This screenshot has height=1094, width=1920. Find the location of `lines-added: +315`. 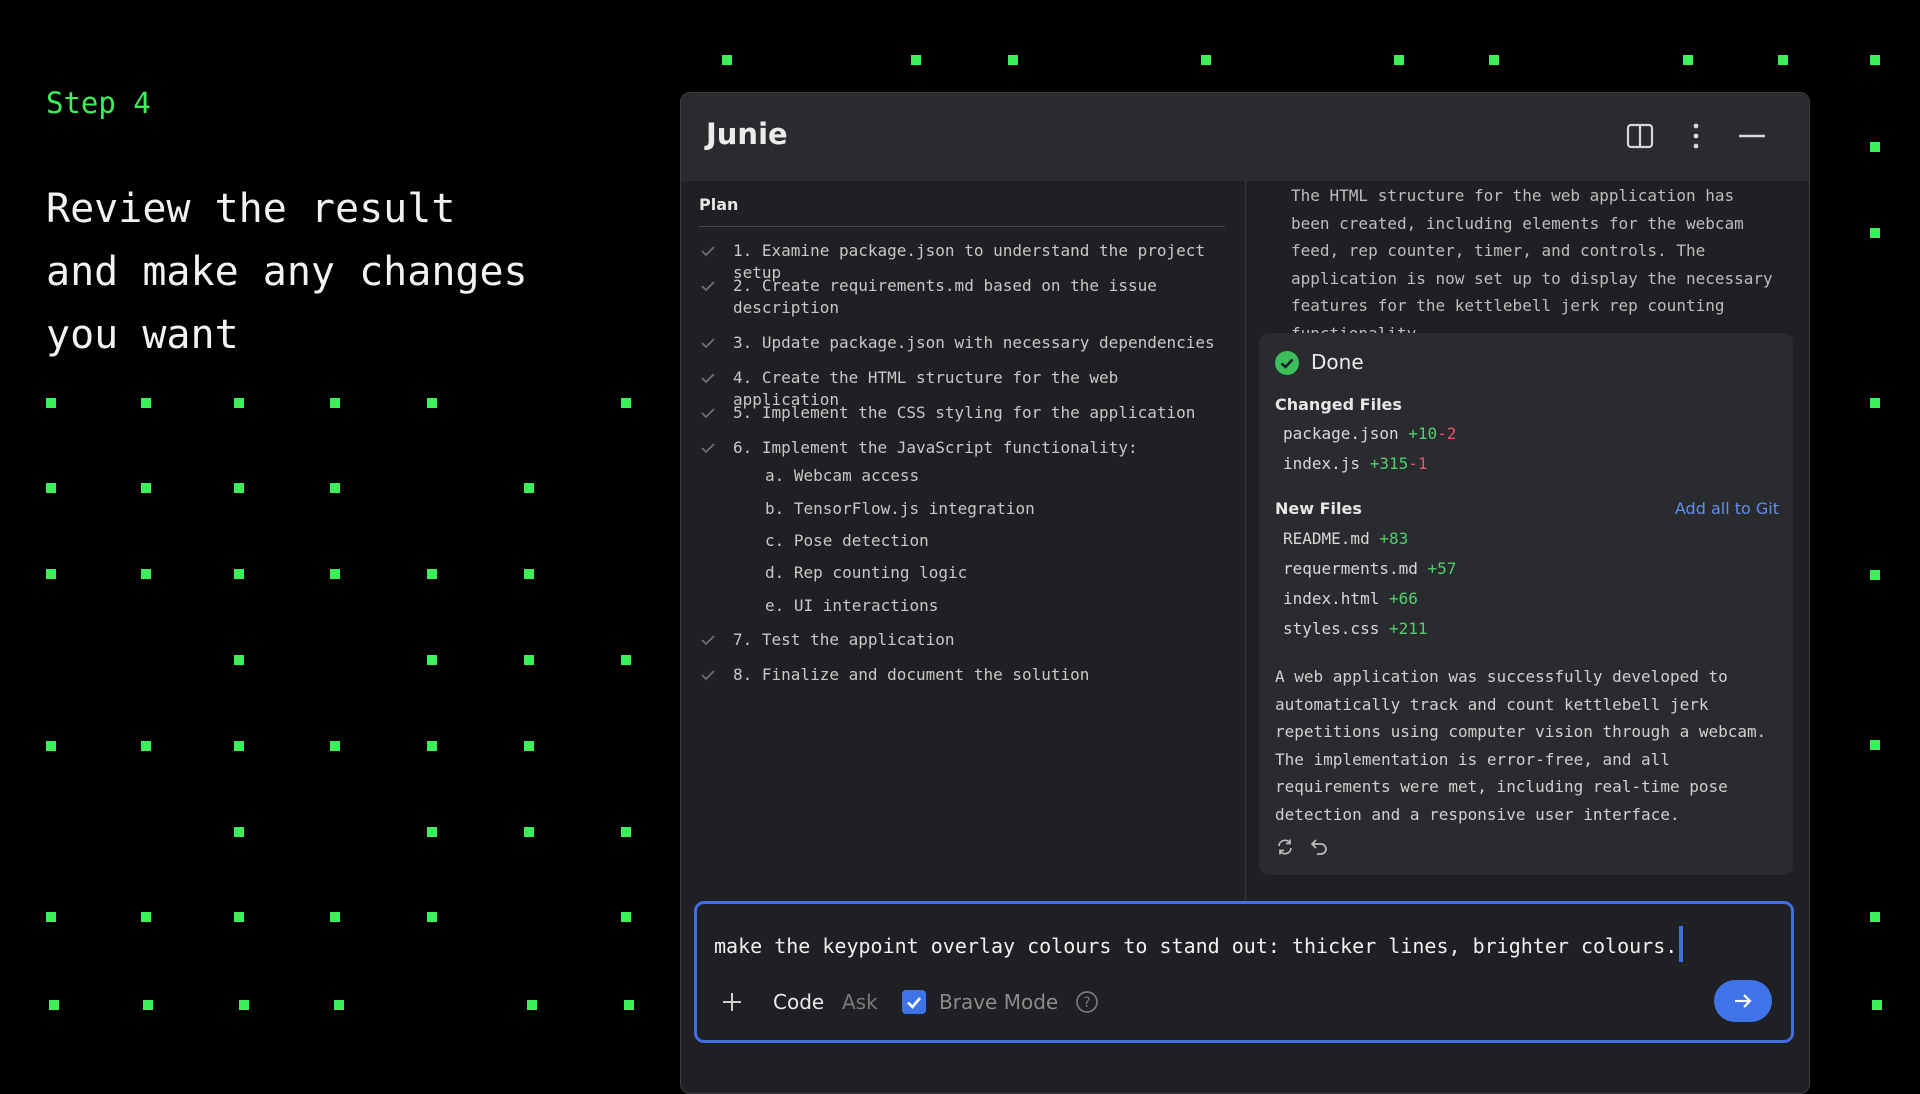

lines-added: +315 is located at coordinates (1389, 463).